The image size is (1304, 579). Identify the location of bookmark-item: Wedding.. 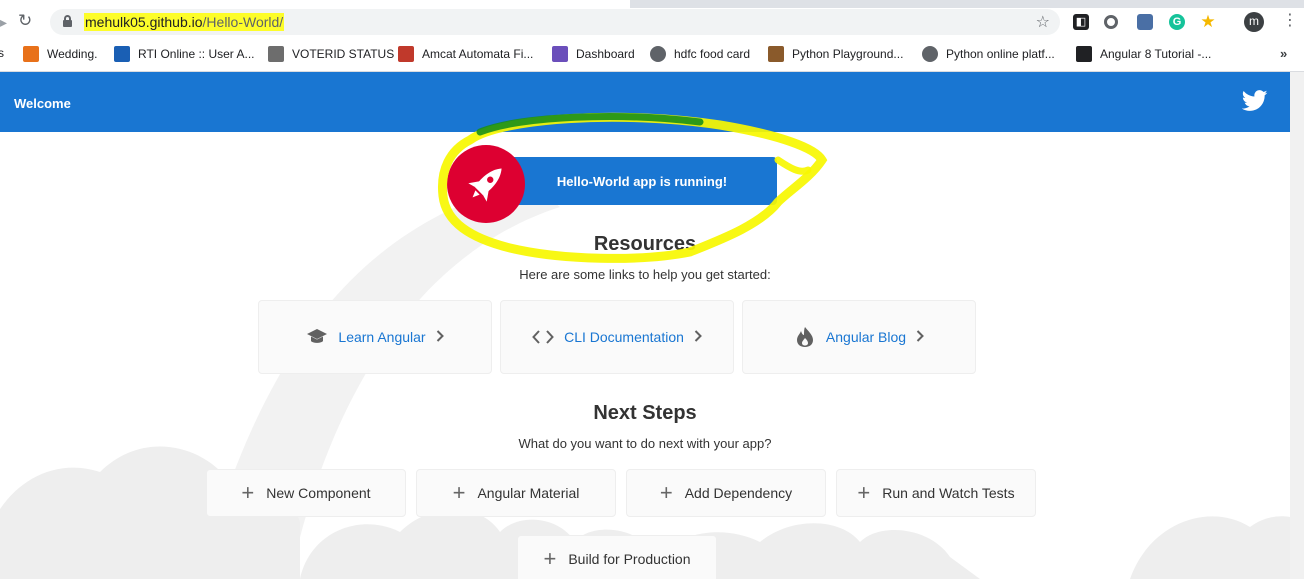
(60, 54).